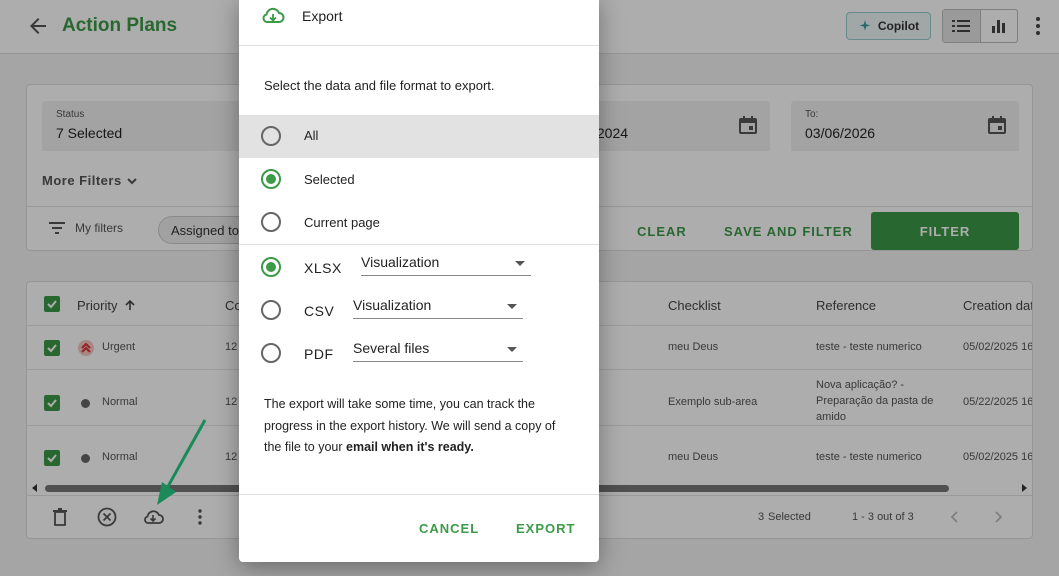  I want to click on cloud-download-icon, so click(273, 15).